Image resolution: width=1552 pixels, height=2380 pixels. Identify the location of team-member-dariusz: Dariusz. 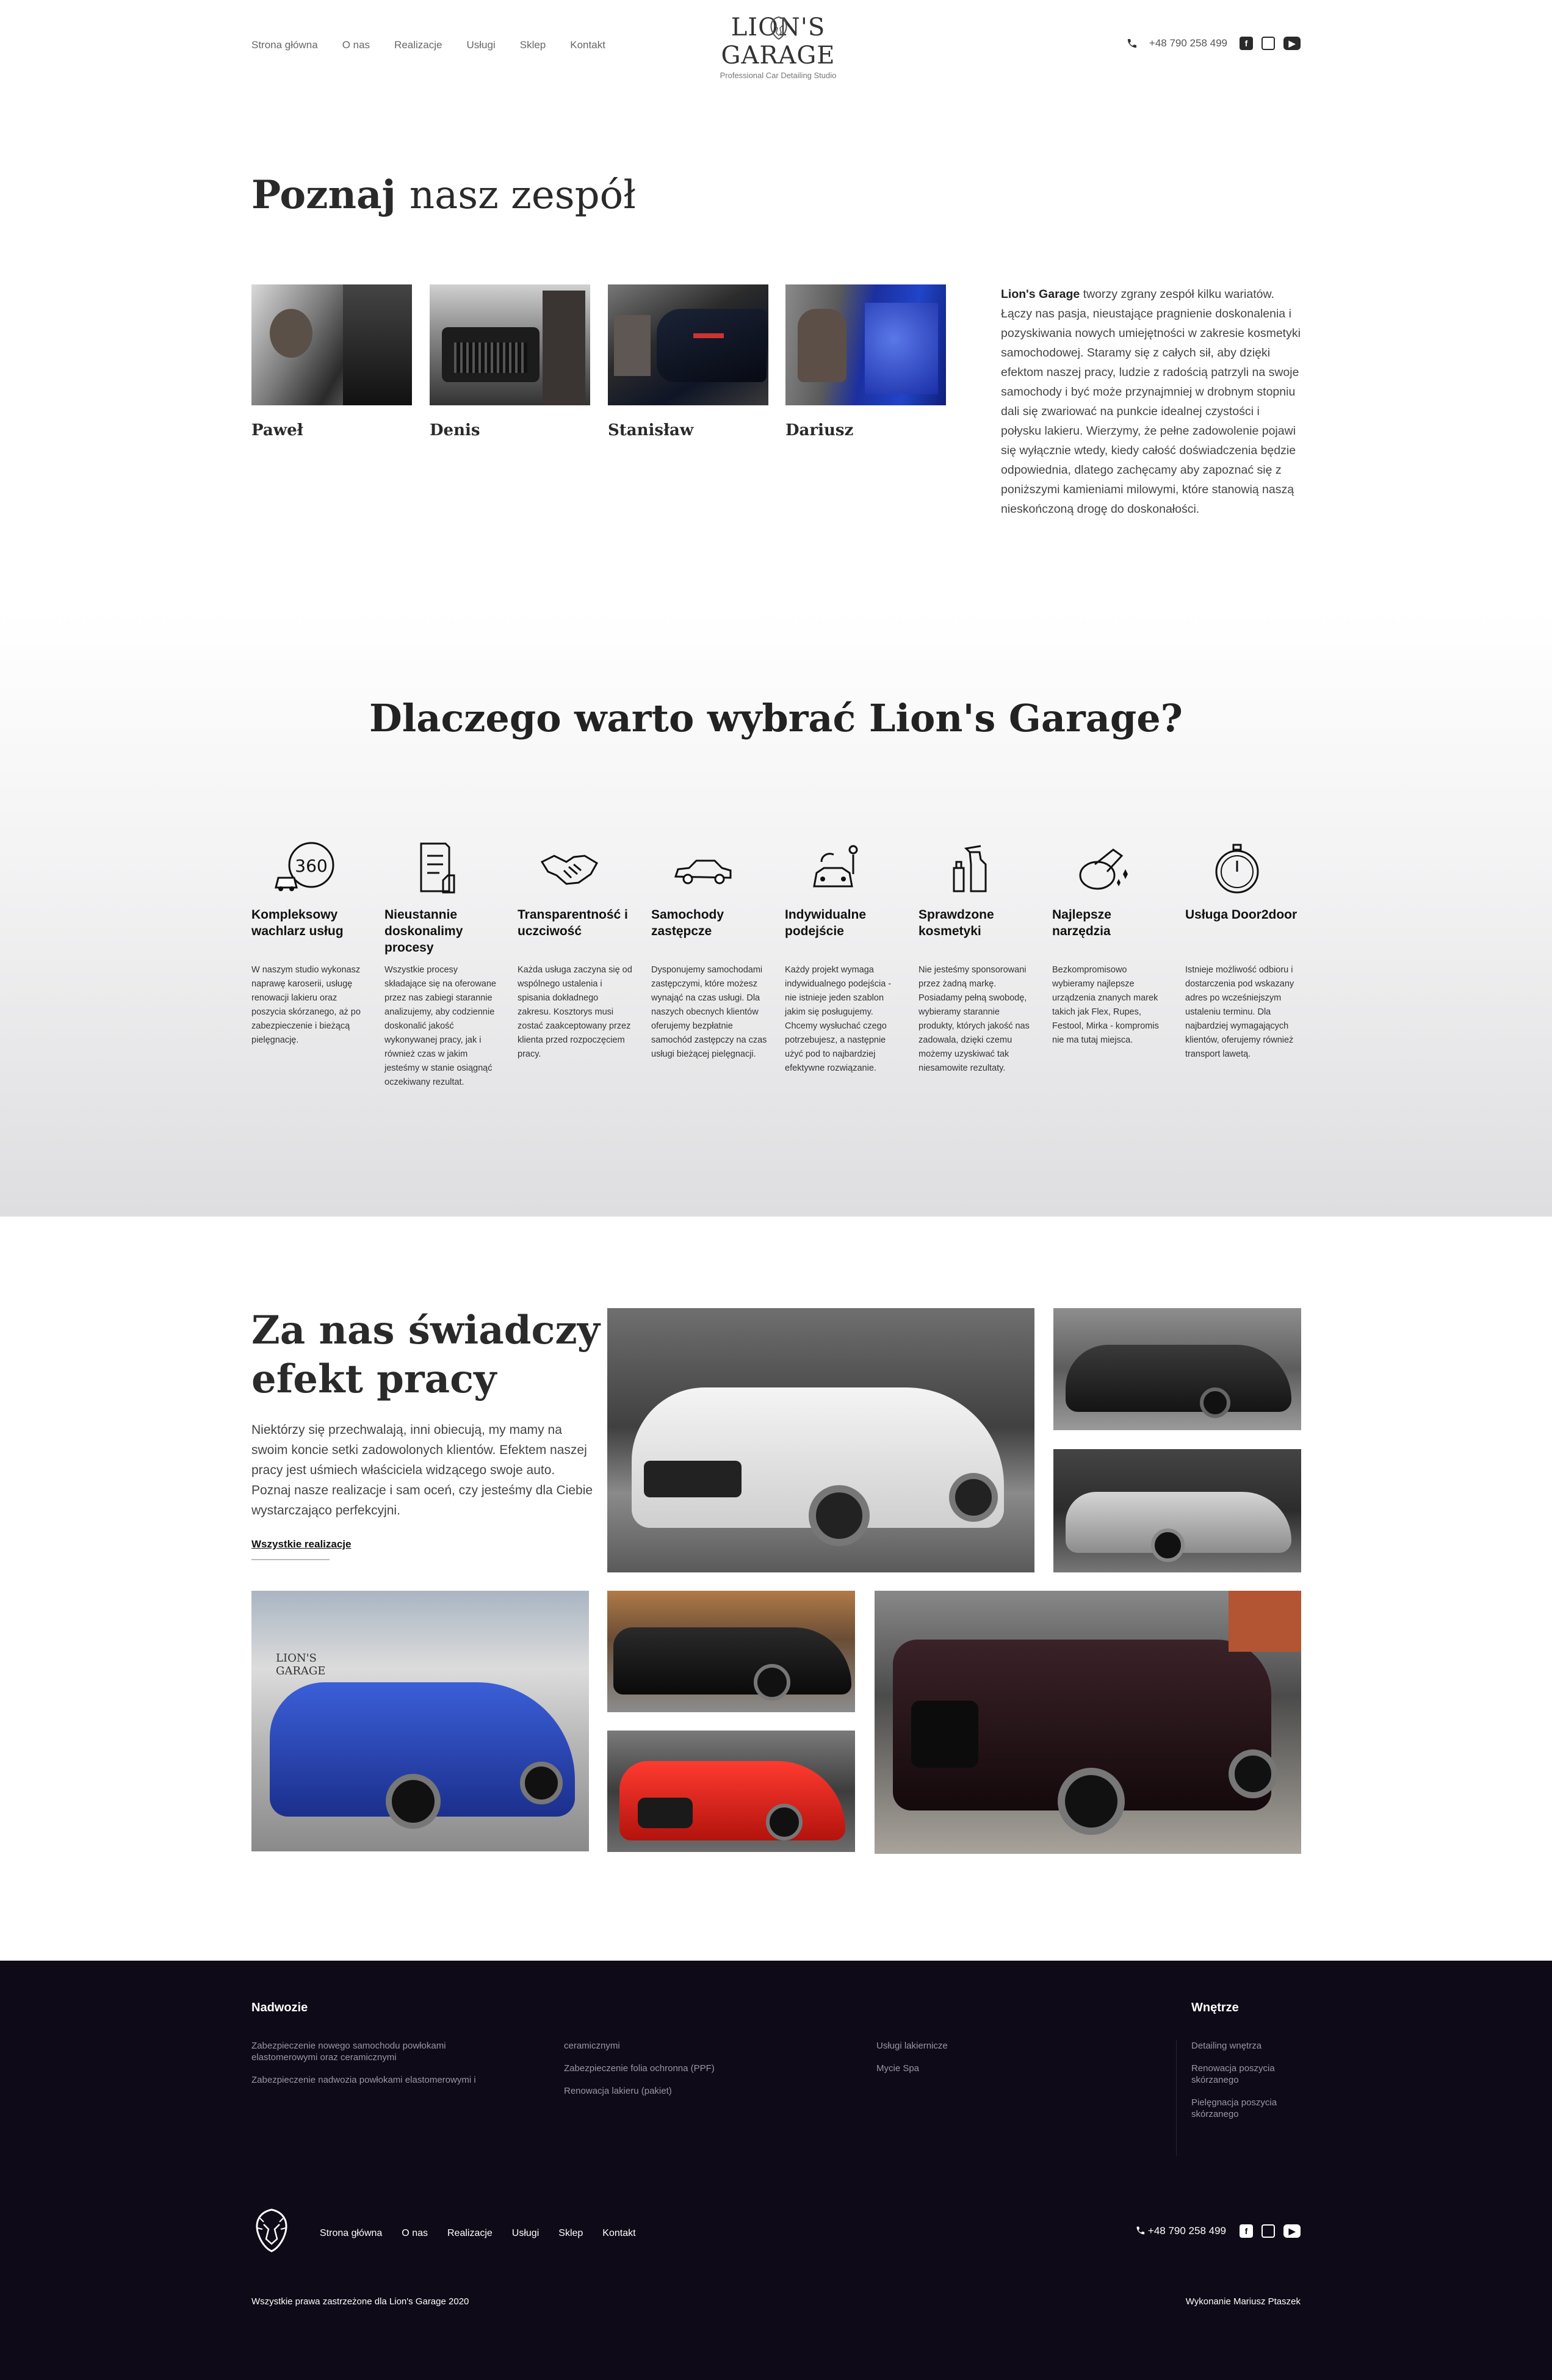
(865, 362).